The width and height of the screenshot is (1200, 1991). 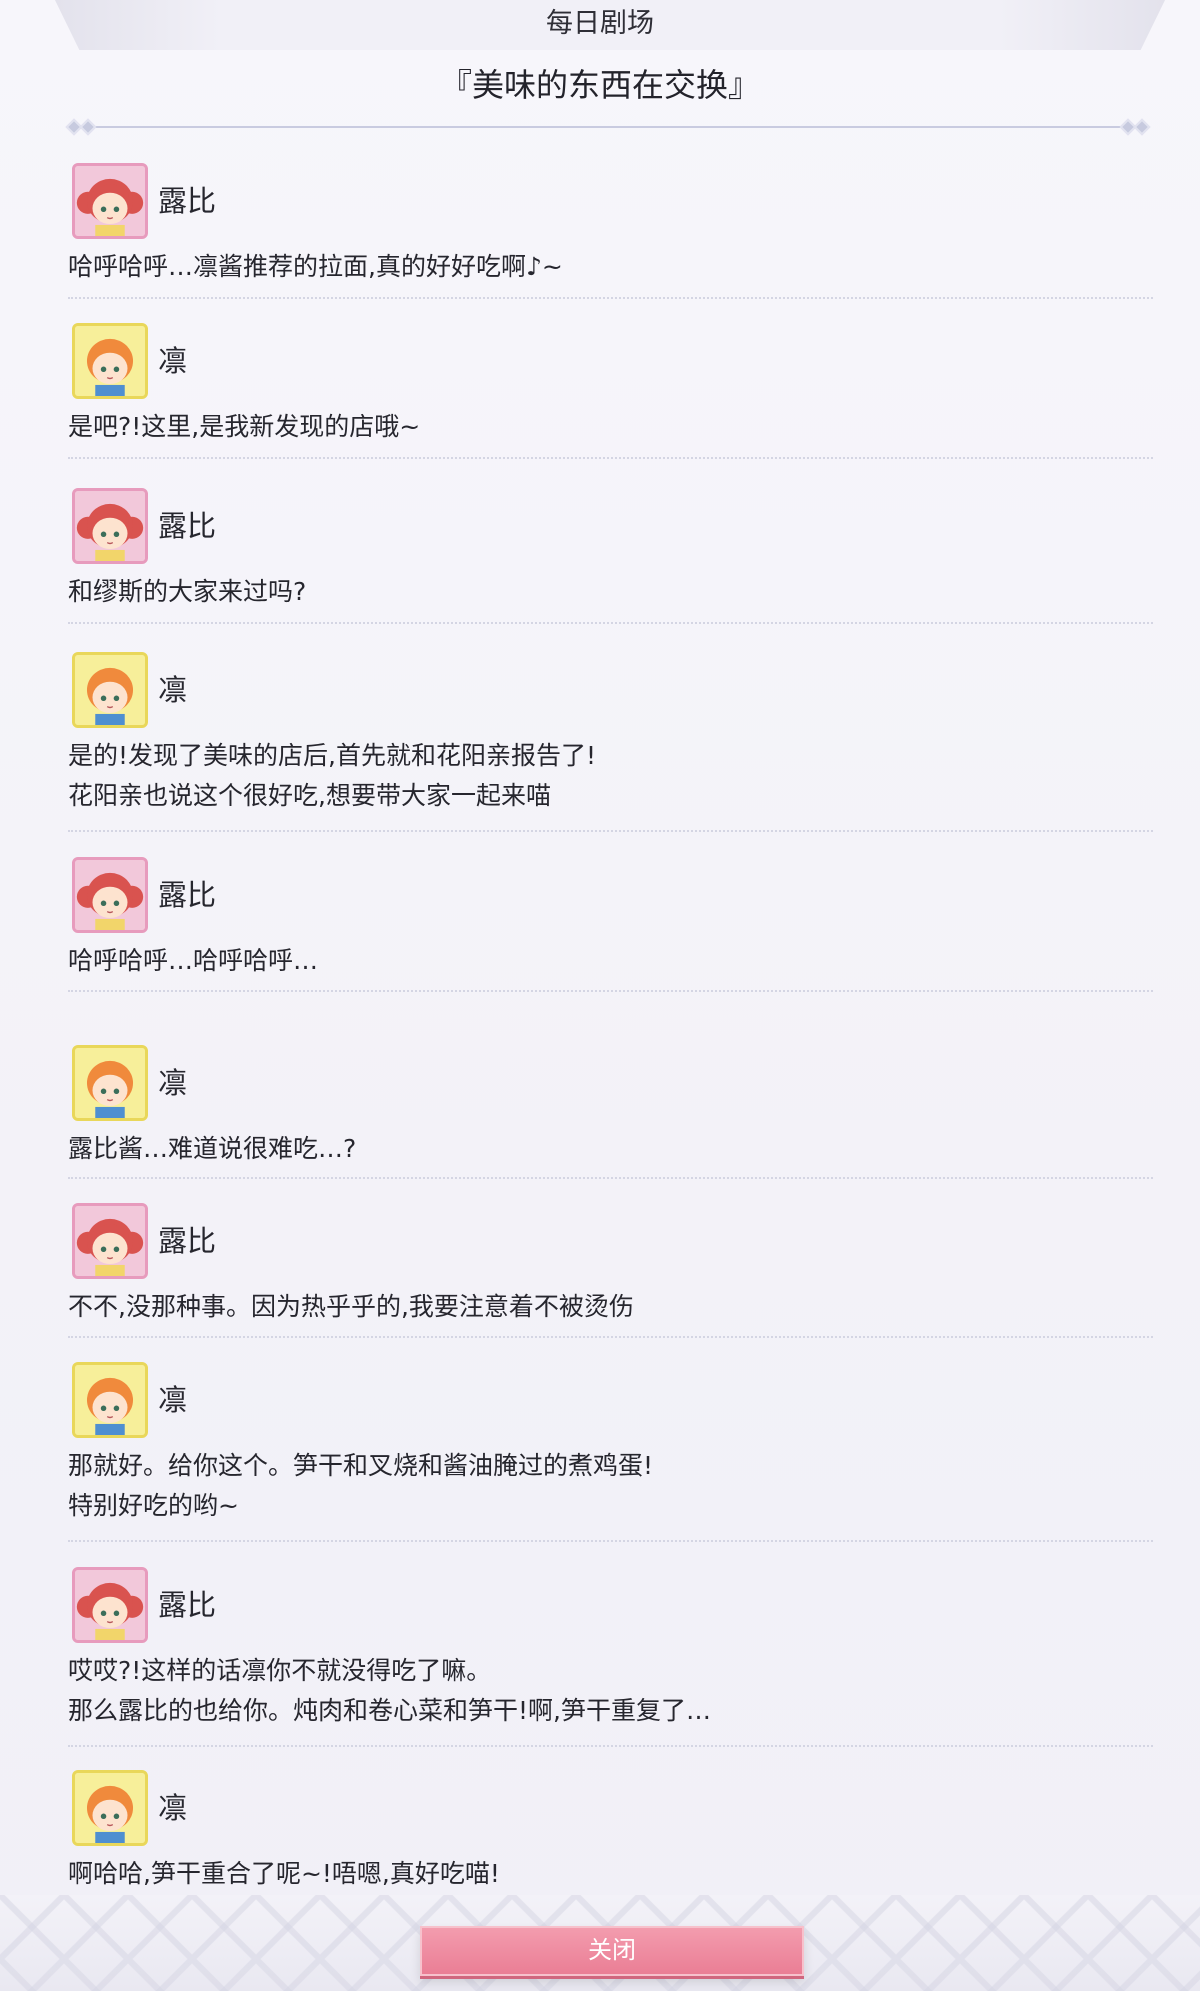 I want to click on title-divider, so click(x=609, y=127).